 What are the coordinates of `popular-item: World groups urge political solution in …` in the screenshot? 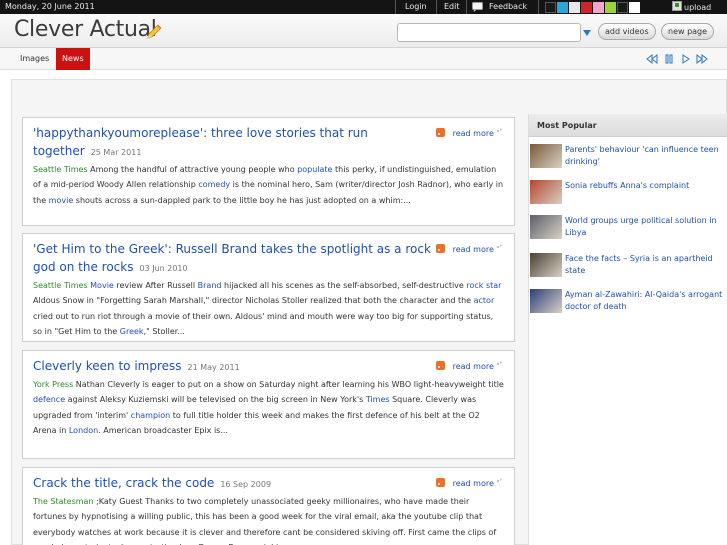 It's located at (628, 232).